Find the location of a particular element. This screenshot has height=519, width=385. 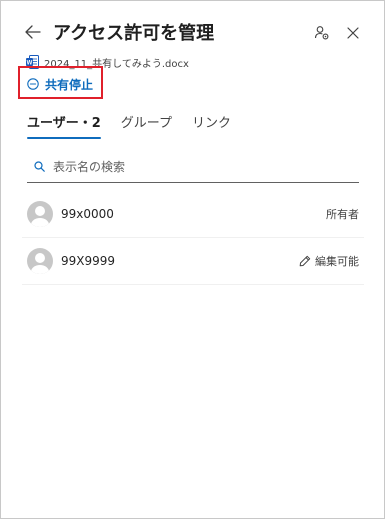

minus-circle-icon is located at coordinates (33, 84).